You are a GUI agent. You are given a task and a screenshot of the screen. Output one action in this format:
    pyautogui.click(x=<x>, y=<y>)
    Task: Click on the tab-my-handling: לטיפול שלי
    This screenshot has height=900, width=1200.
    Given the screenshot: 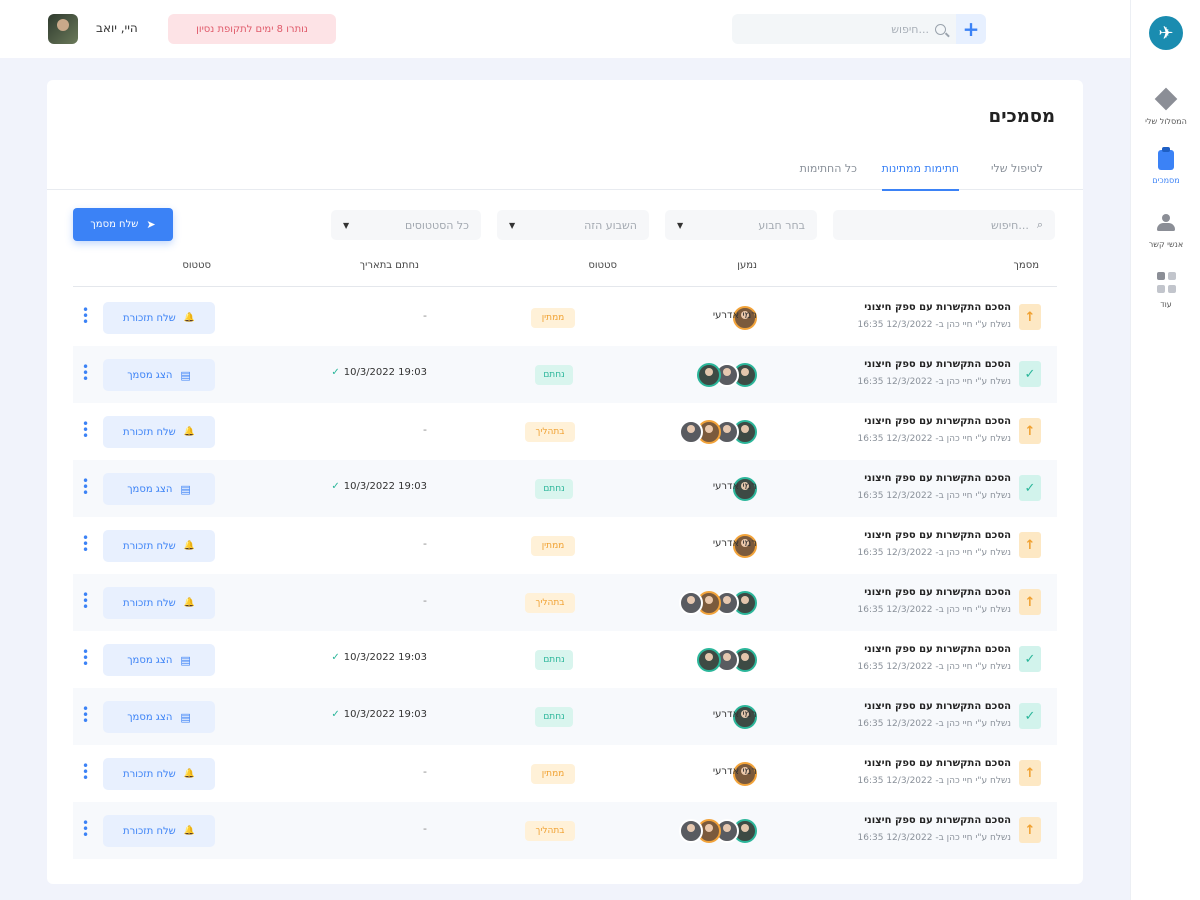 What is the action you would take?
    pyautogui.click(x=1017, y=175)
    